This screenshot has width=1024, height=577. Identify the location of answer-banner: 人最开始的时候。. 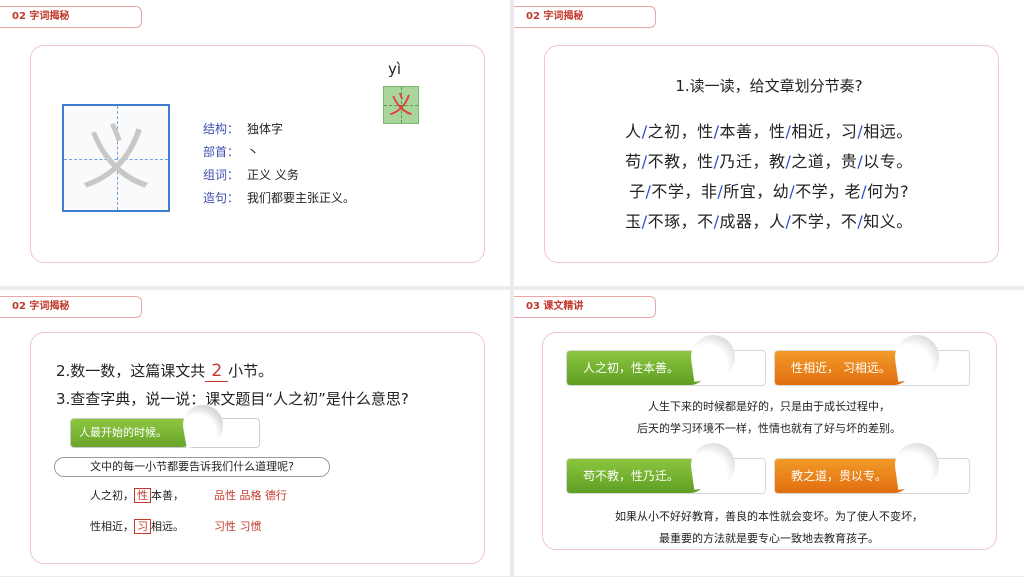
(165, 425).